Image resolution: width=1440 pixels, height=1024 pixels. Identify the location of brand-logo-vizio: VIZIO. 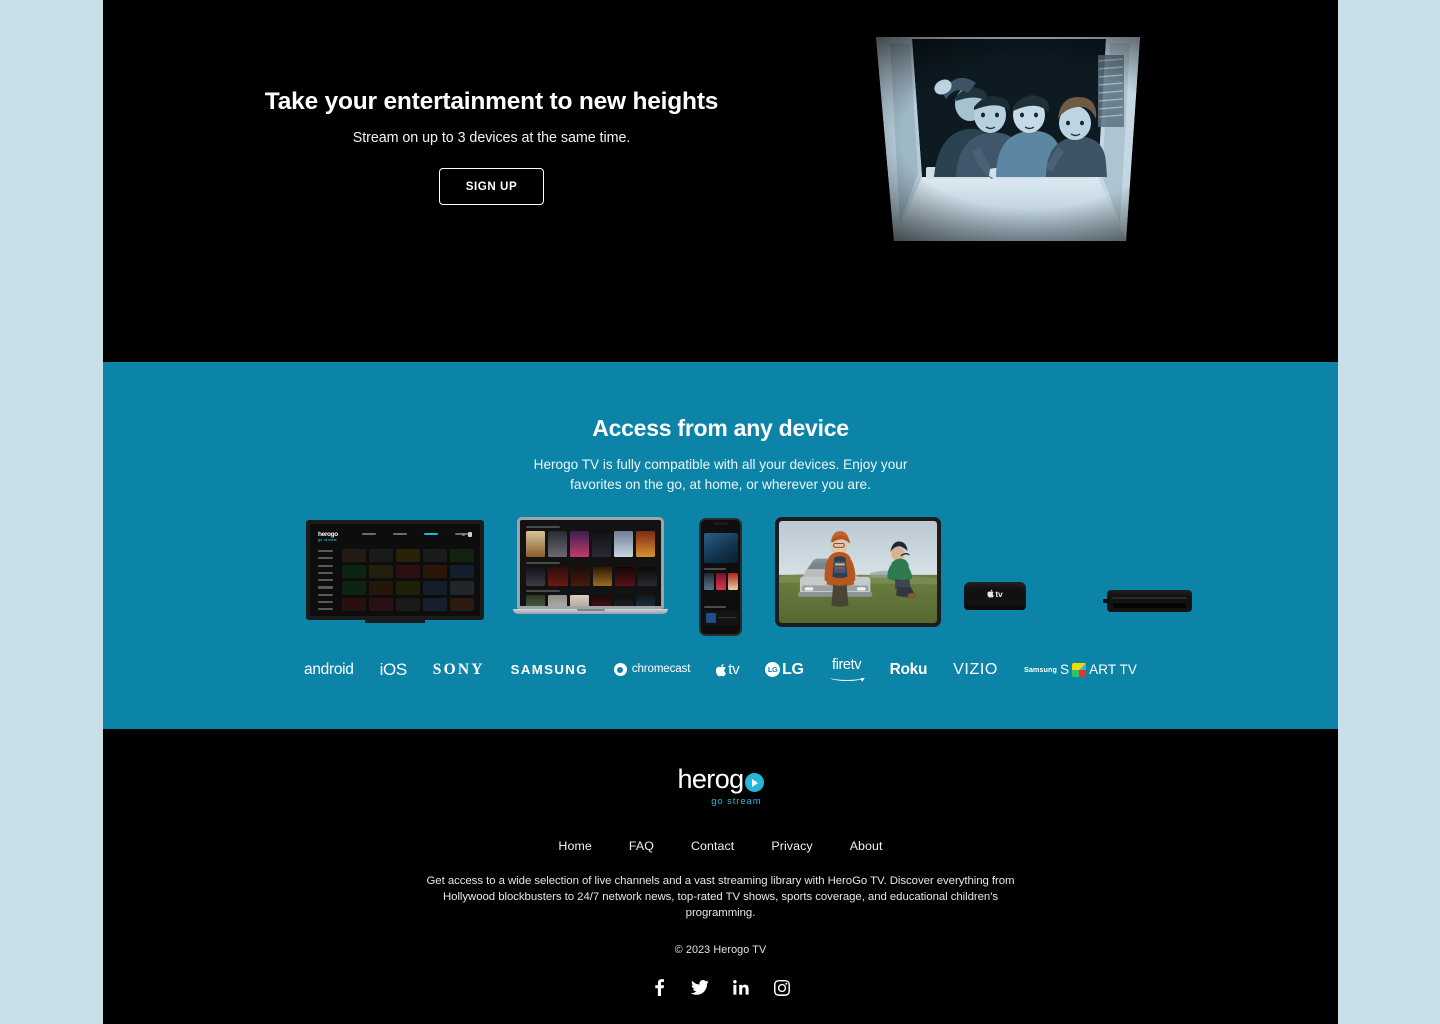
(975, 669).